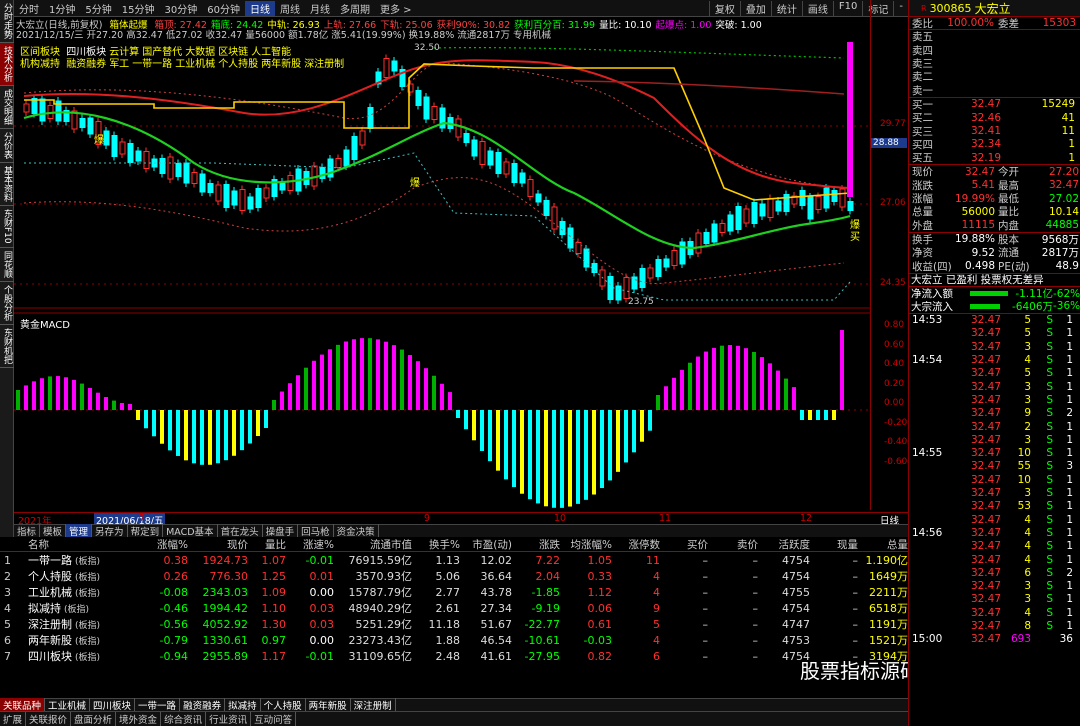 Image resolution: width=1080 pixels, height=726 pixels. Describe the element at coordinates (13, 719) in the screenshot. I see `bottom-bar-item: 扩展` at that location.